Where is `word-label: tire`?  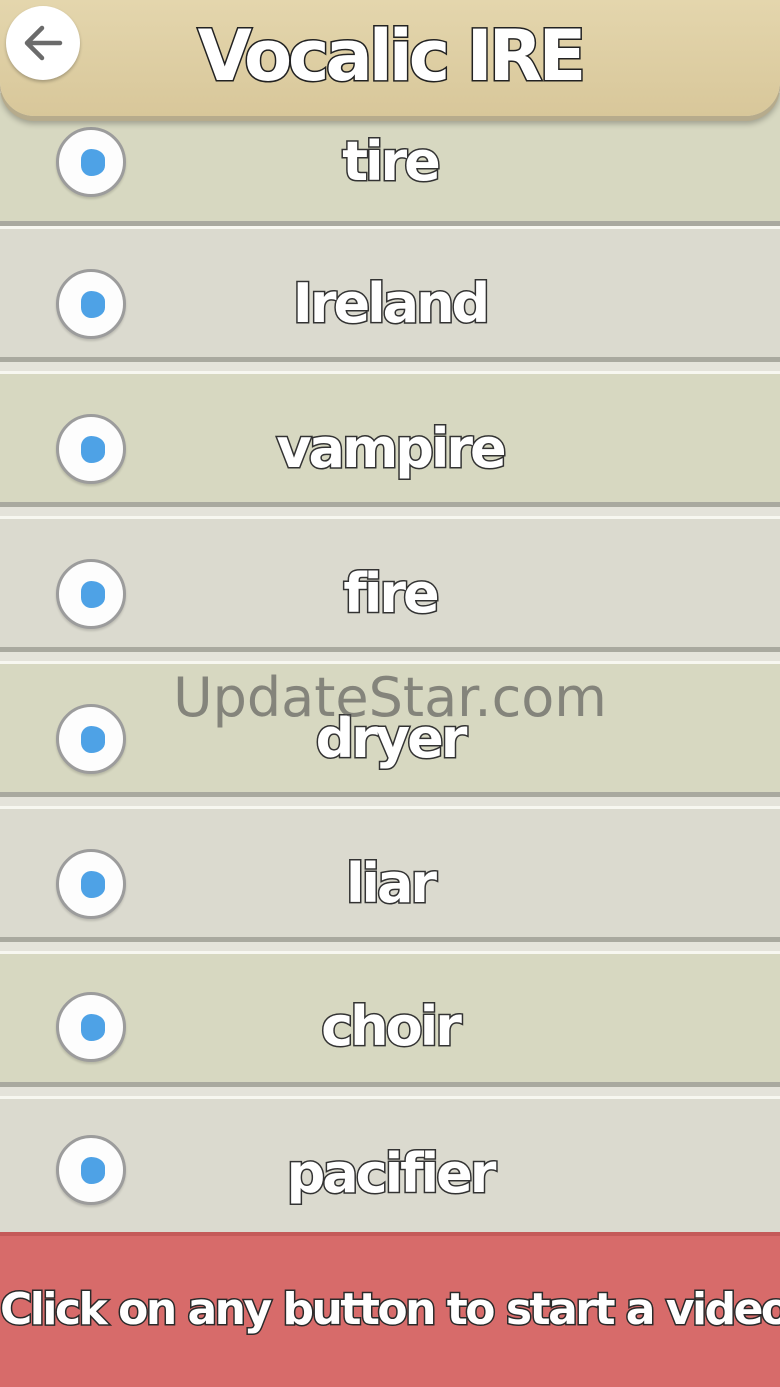 word-label: tire is located at coordinates (392, 162).